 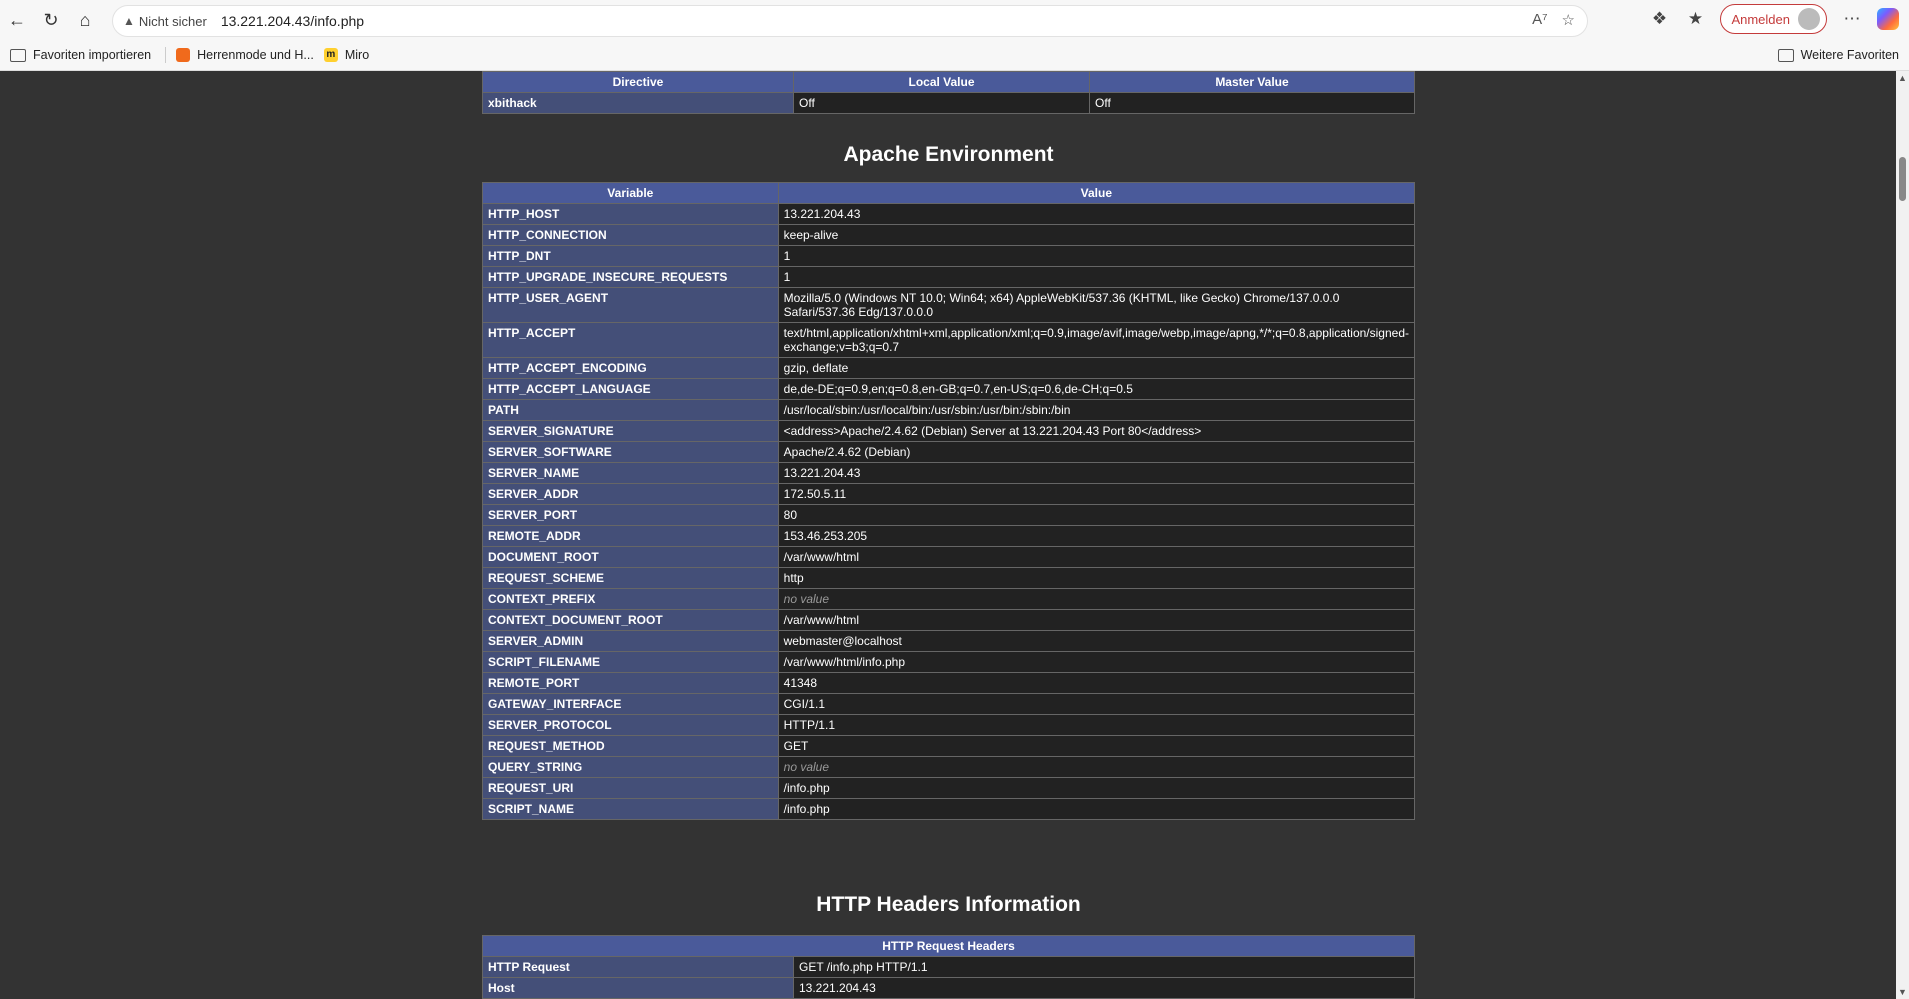 What do you see at coordinates (949, 368) in the screenshot?
I see `table-row: HTTP_ACCEPT_ENCODING gzip, deflate` at bounding box center [949, 368].